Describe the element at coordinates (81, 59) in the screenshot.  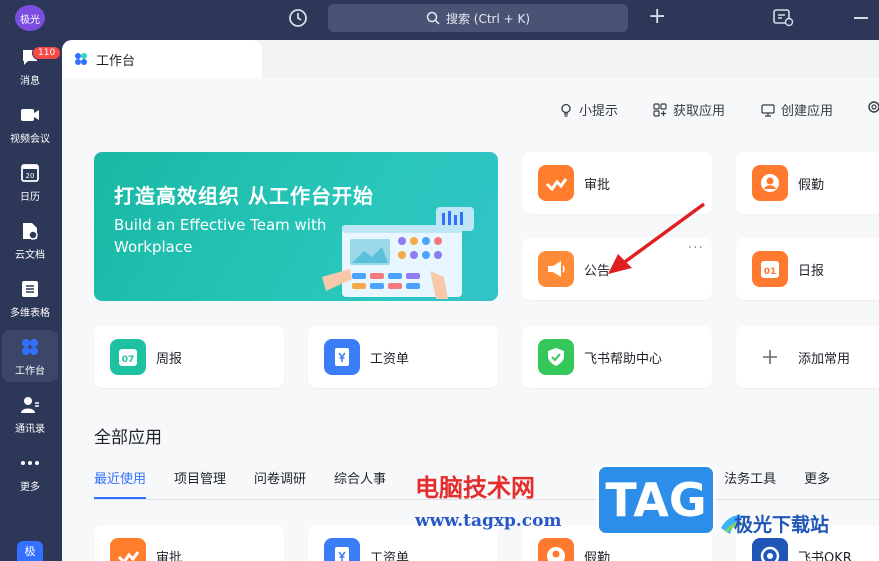
I see `workplace-tab-icon` at that location.